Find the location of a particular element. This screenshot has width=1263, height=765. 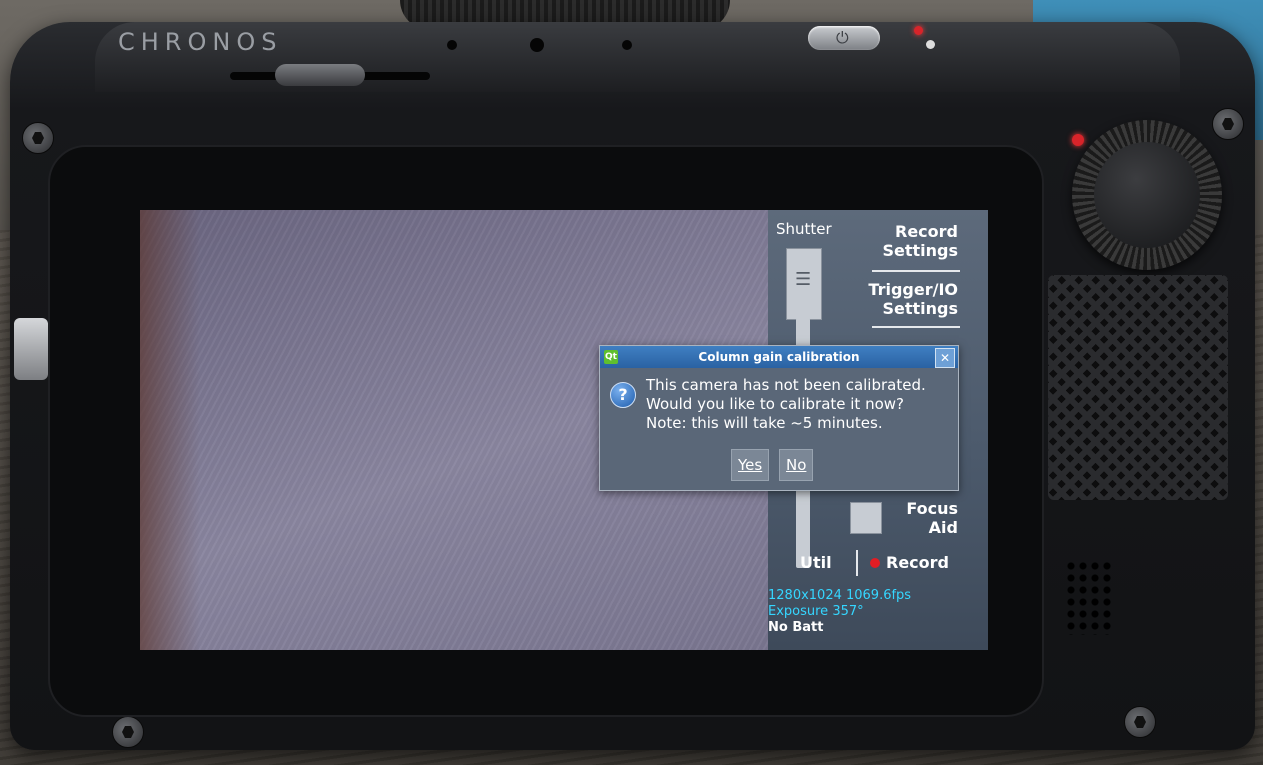

jog-dial is located at coordinates (1147, 195).